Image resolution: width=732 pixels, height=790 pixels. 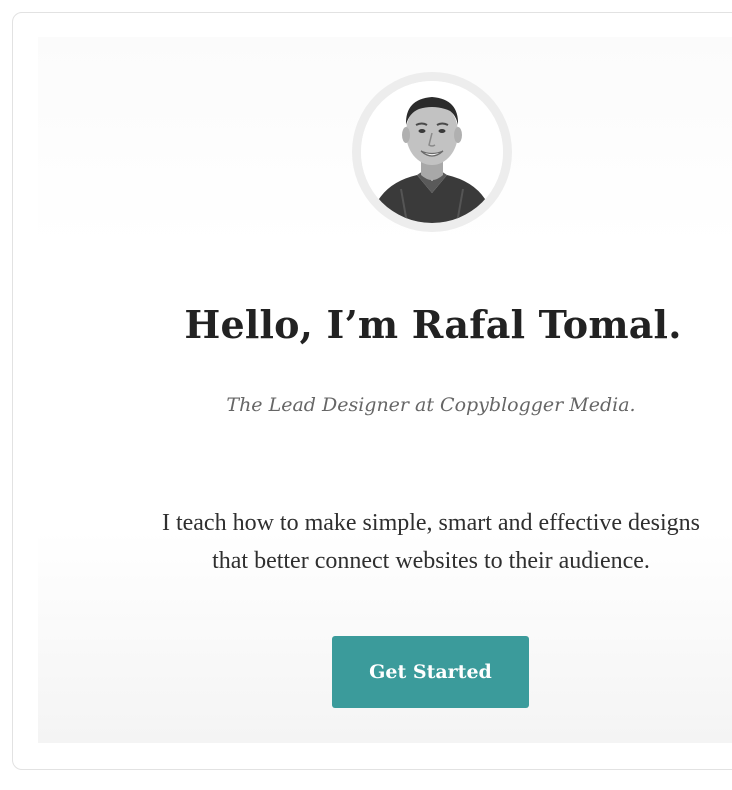 What do you see at coordinates (433, 324) in the screenshot?
I see `hero-headline: Hello, I’m Rafal Tomal.` at bounding box center [433, 324].